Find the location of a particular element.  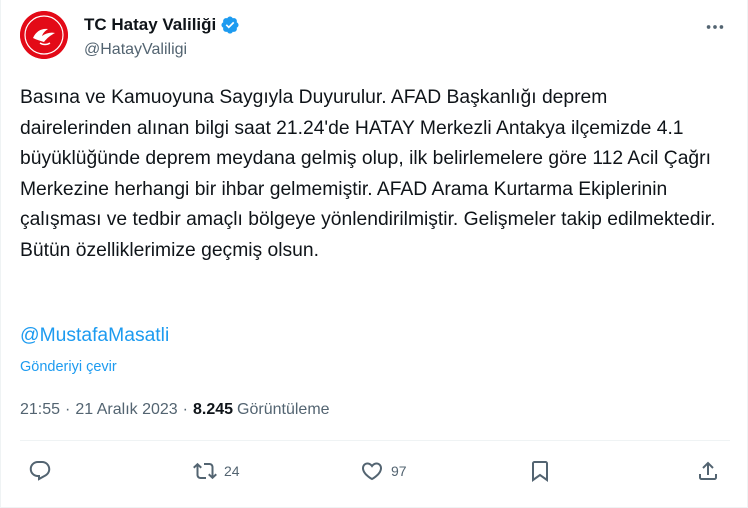

tweet-time: 21:55 is located at coordinates (40, 410).